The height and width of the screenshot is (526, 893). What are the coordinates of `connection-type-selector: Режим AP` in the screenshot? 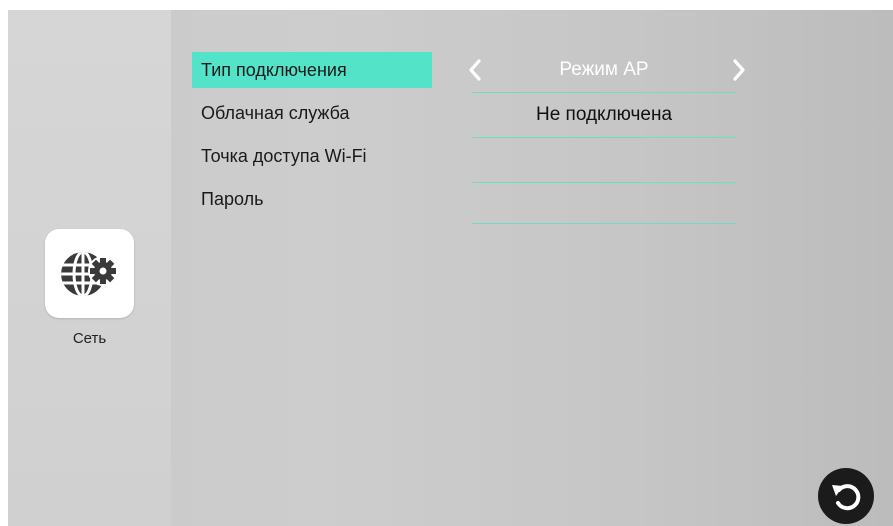 It's located at (607, 70).